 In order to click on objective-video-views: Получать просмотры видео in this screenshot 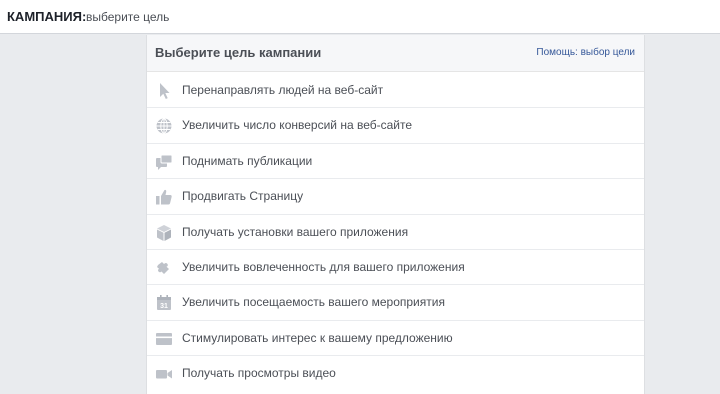, I will do `click(395, 373)`.